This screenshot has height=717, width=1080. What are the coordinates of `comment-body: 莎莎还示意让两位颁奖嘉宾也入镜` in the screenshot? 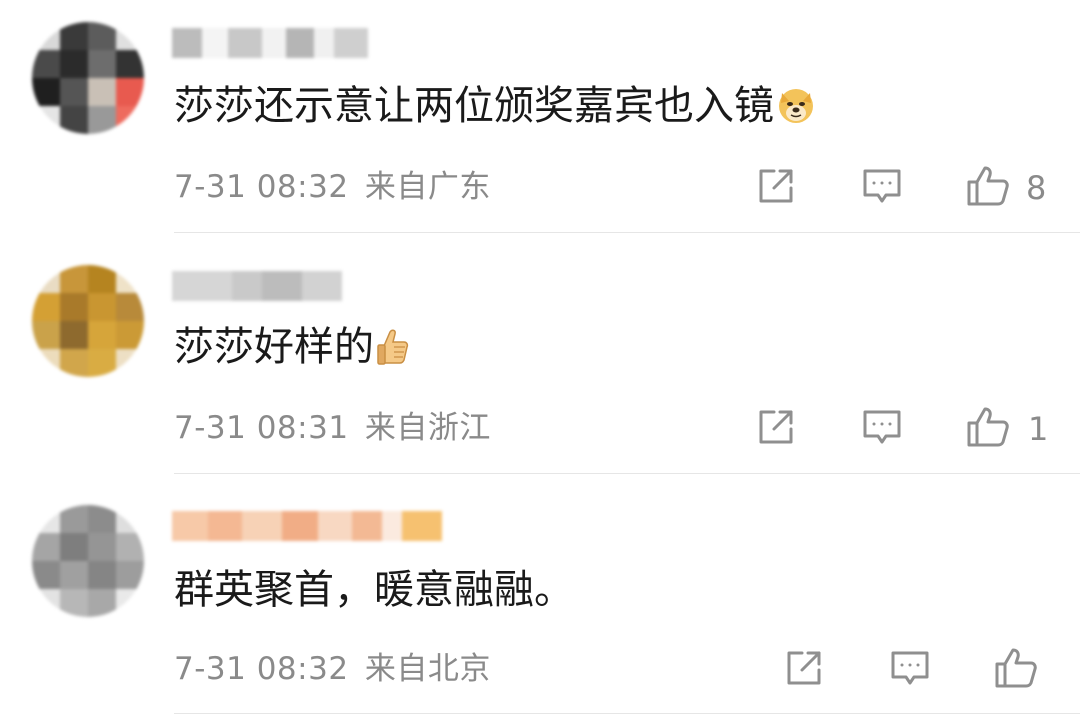 It's located at (474, 106).